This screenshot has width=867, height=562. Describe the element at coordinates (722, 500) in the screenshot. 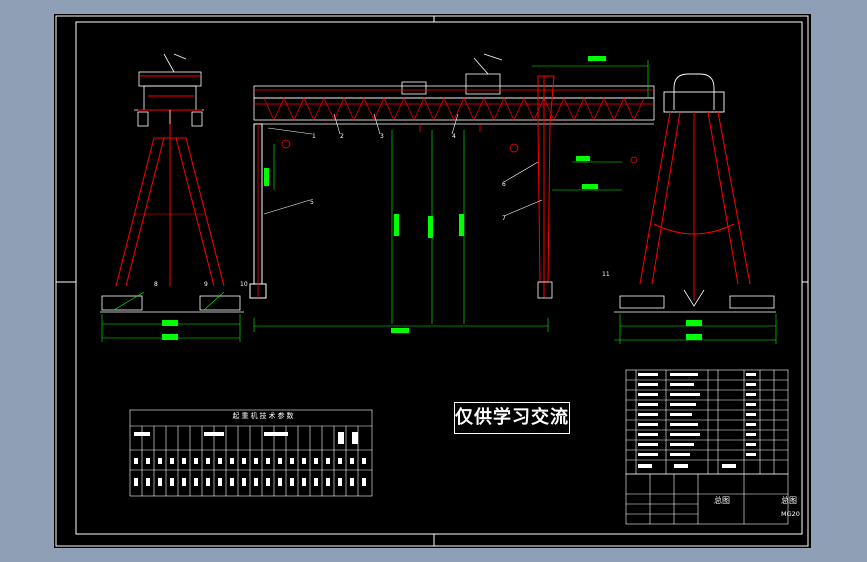

I see `drawing-name: 总图` at that location.